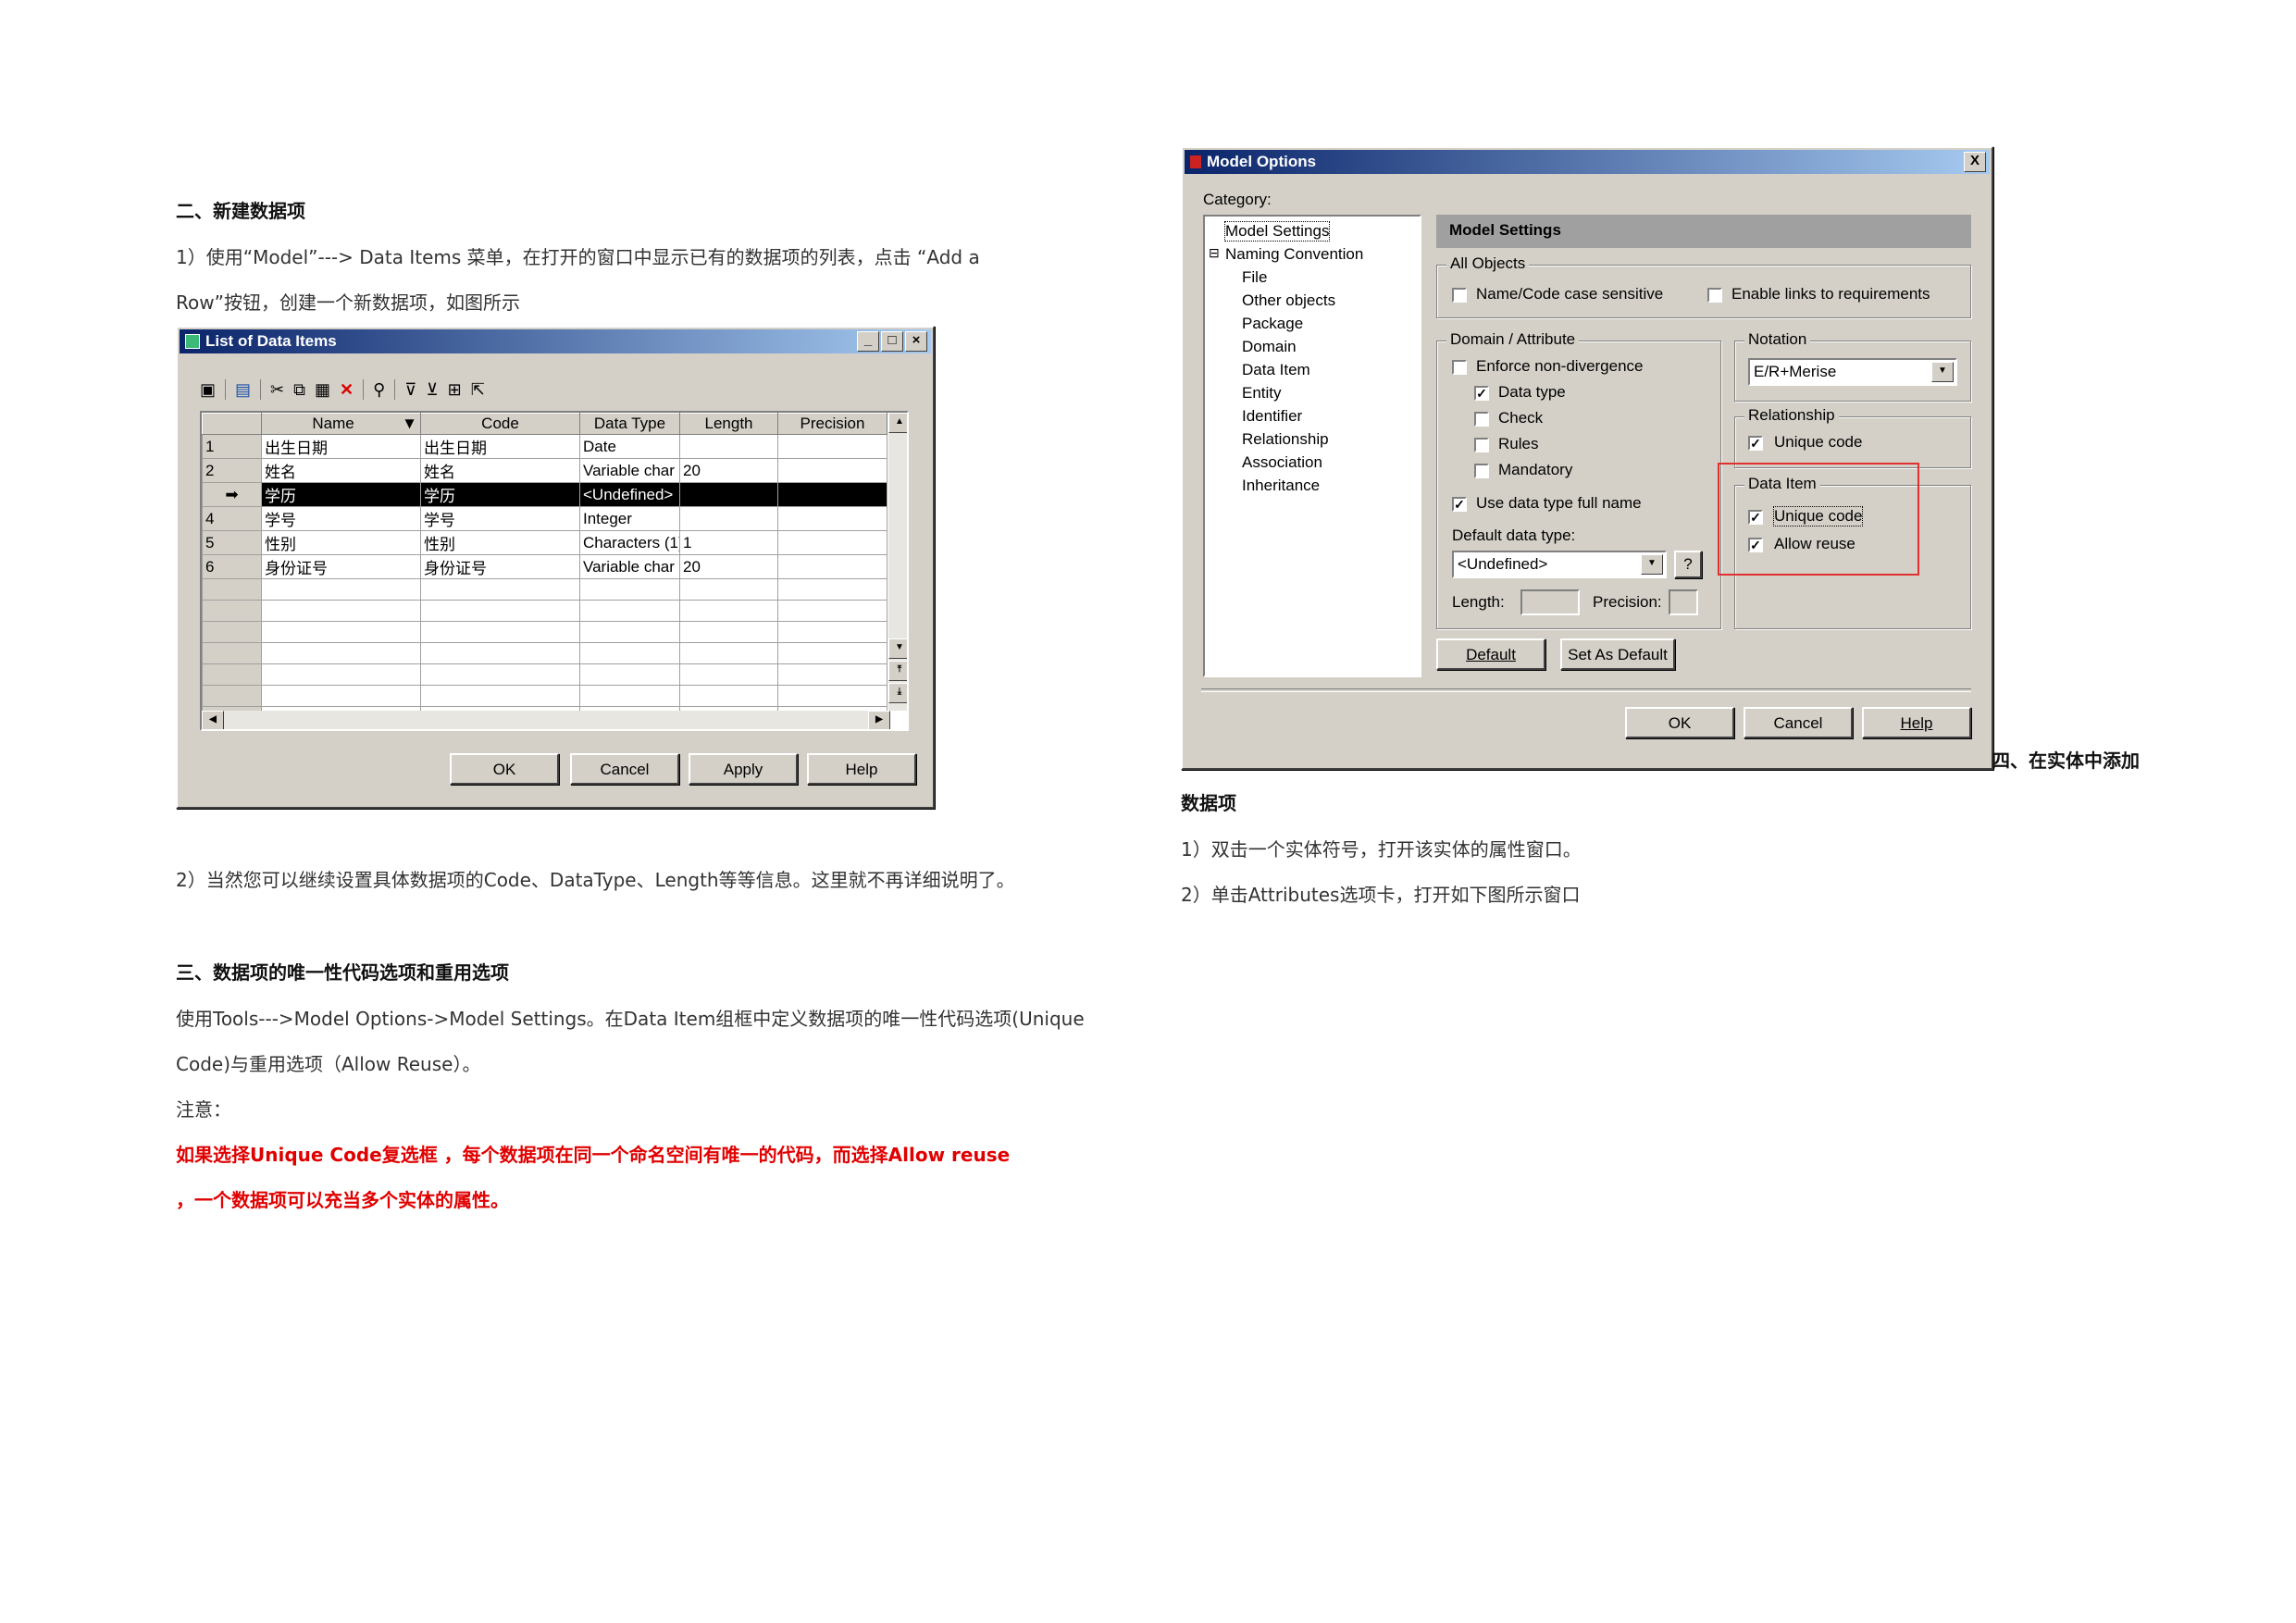  What do you see at coordinates (232, 470) in the screenshot?
I see `row-number: 2` at bounding box center [232, 470].